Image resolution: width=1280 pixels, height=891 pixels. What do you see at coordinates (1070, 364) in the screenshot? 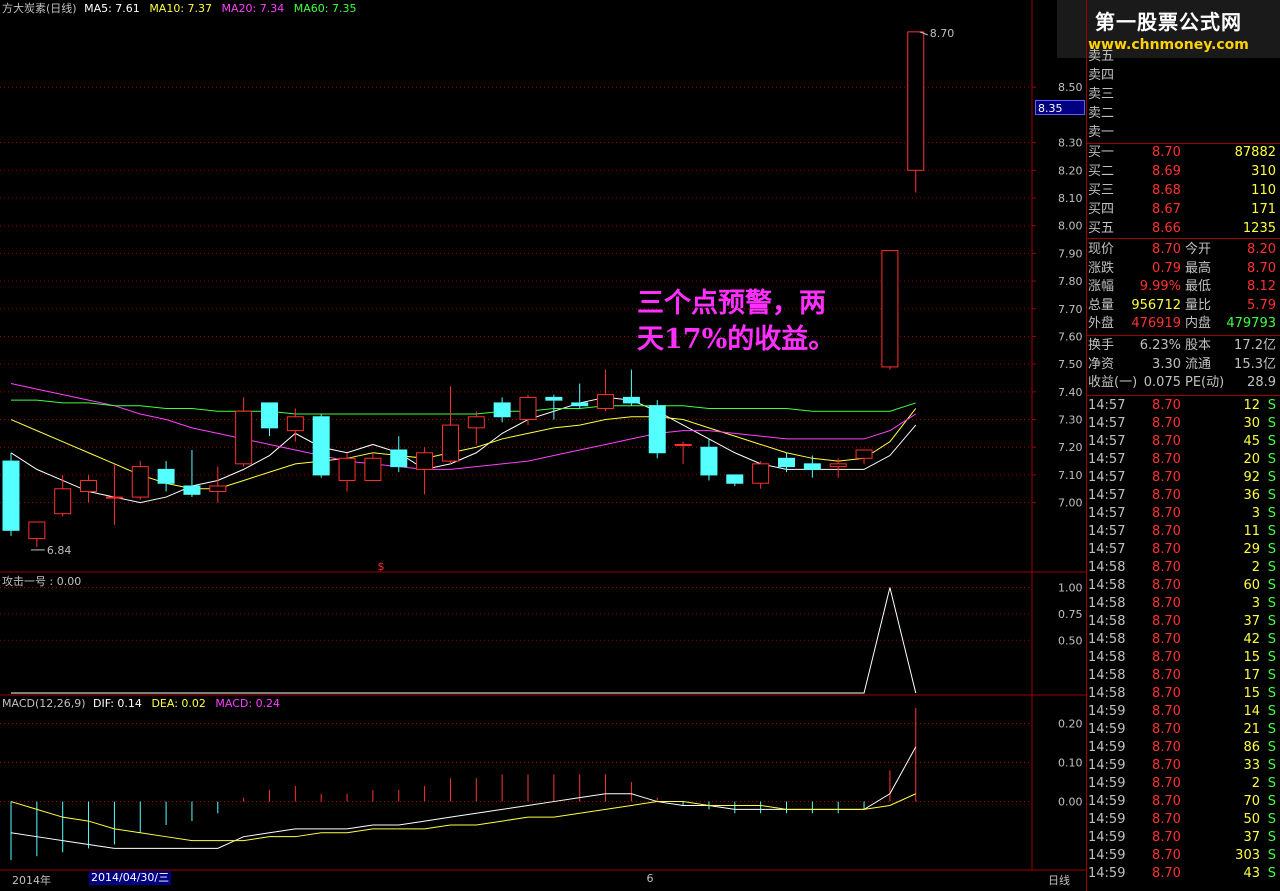
I see `price-tick-label: 7.50` at bounding box center [1070, 364].